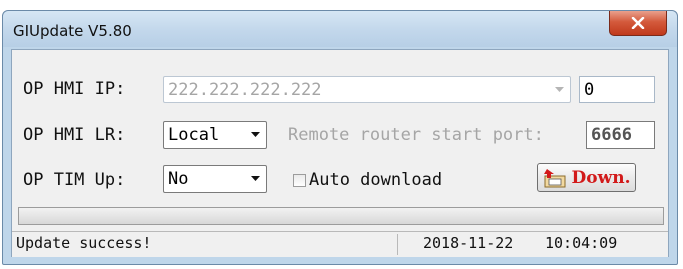 This screenshot has height=269, width=683. I want to click on op-tim-up-value: No, so click(178, 179).